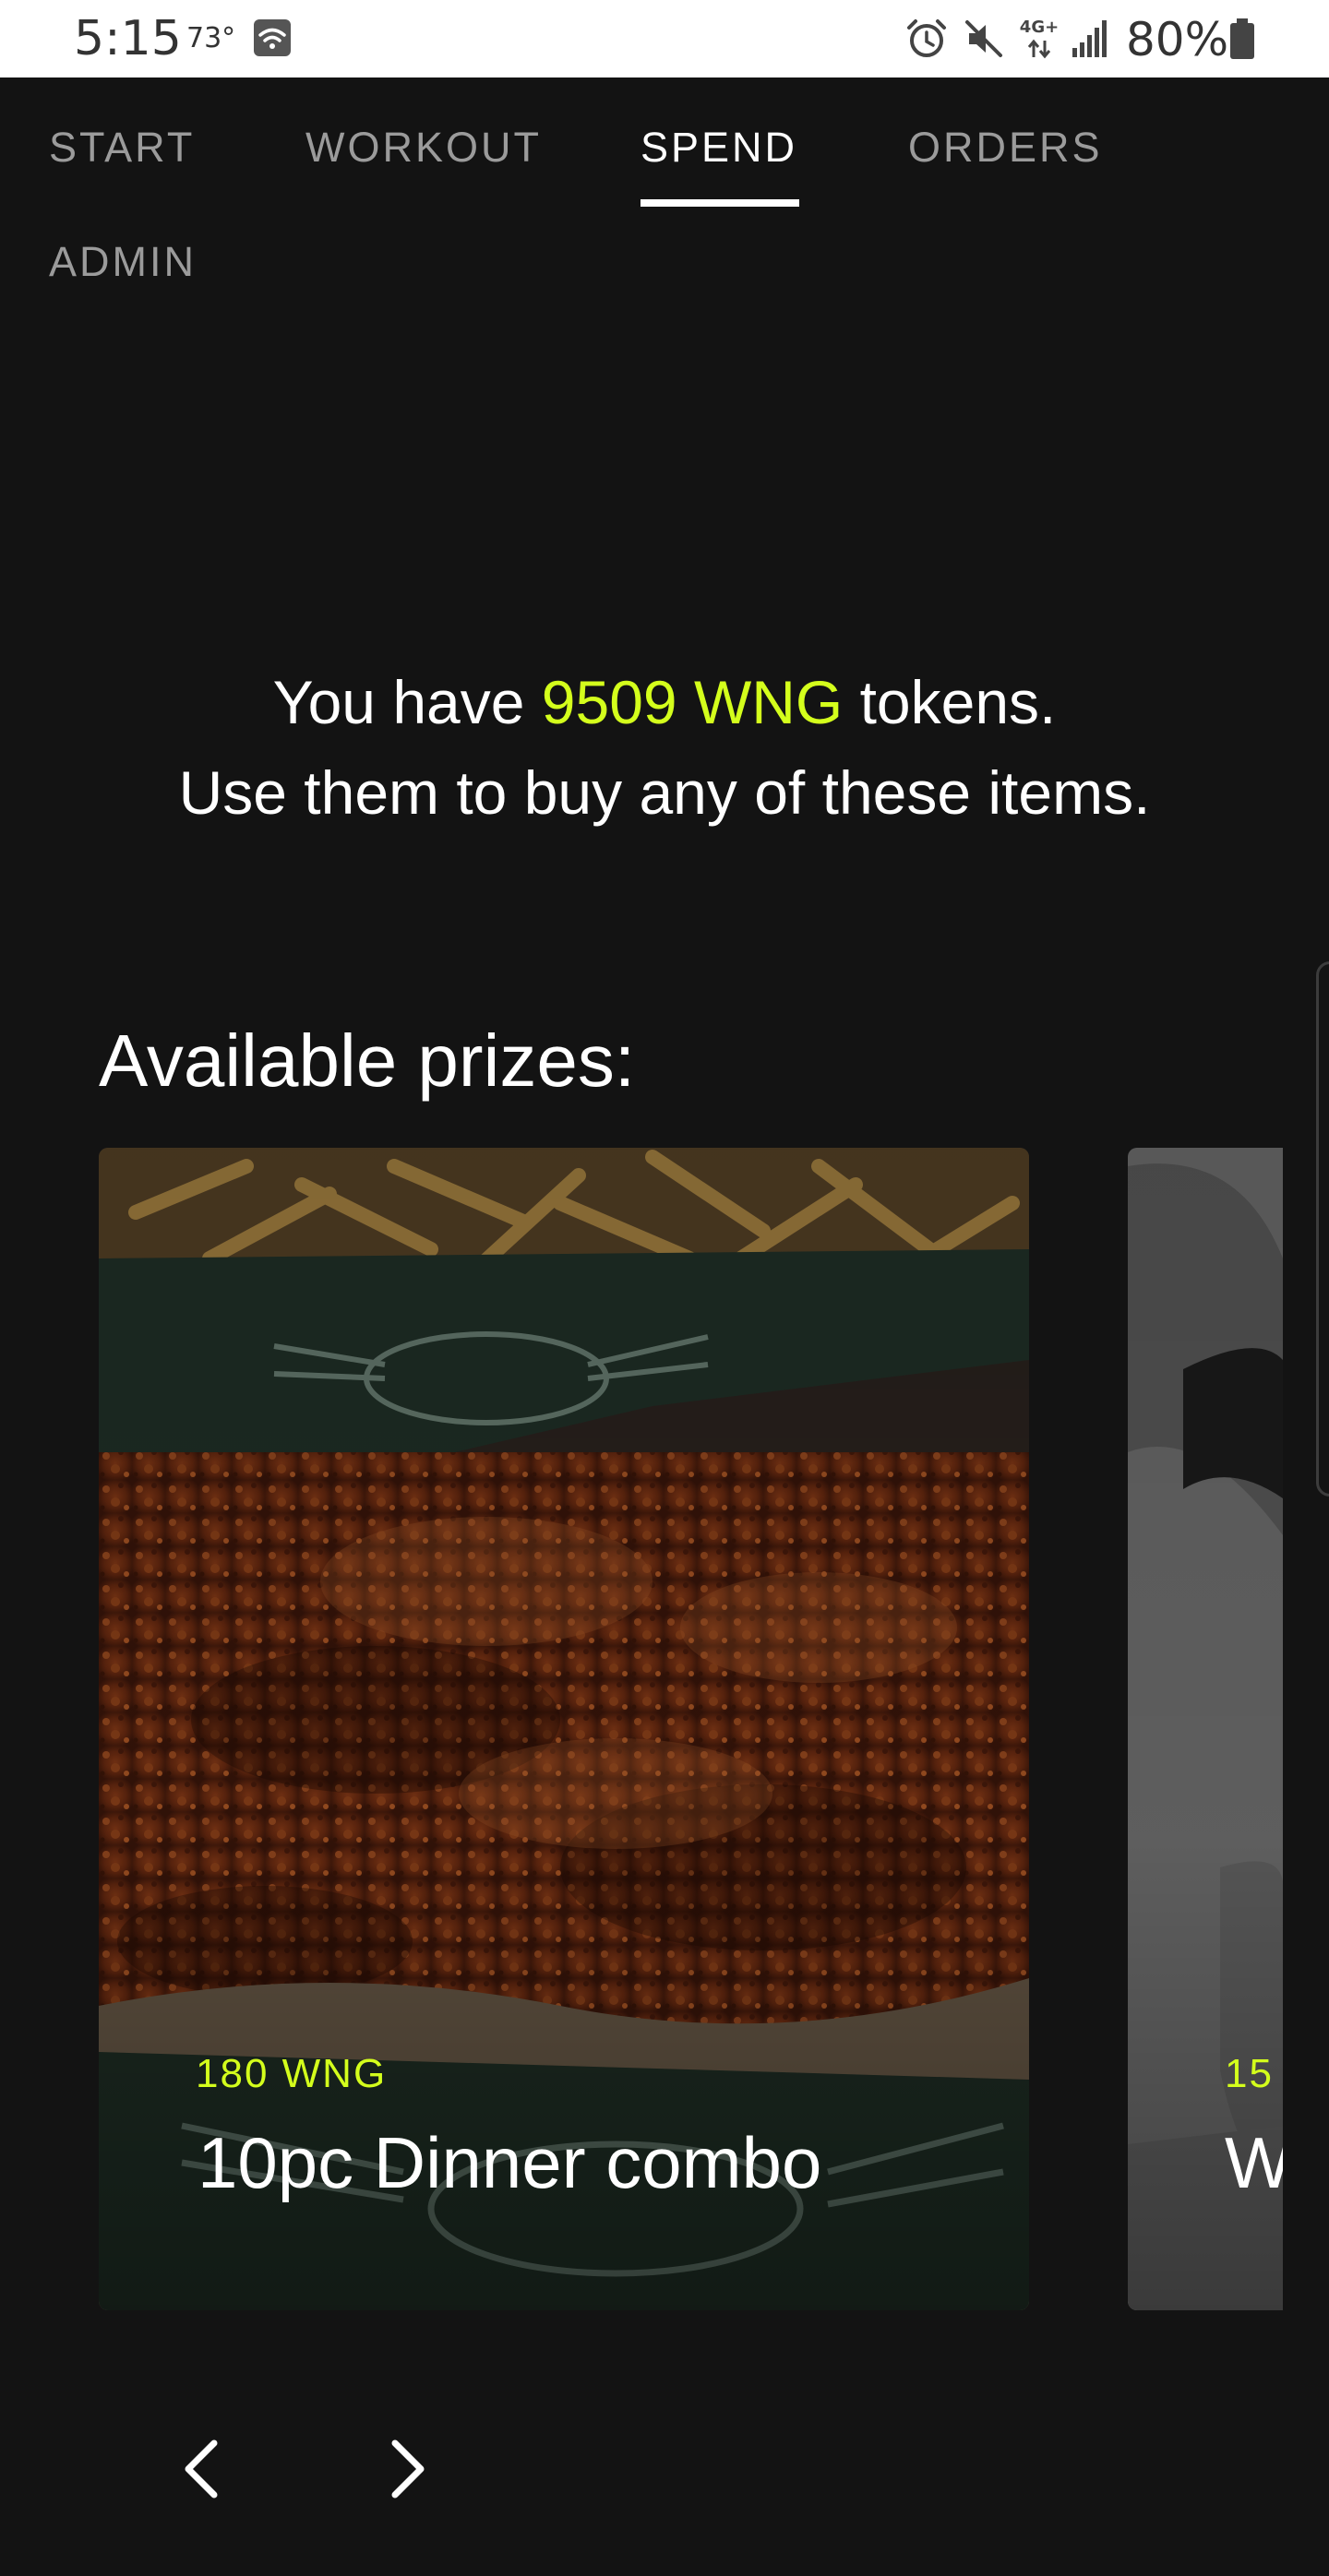  I want to click on prize-price: 15, so click(1249, 2073).